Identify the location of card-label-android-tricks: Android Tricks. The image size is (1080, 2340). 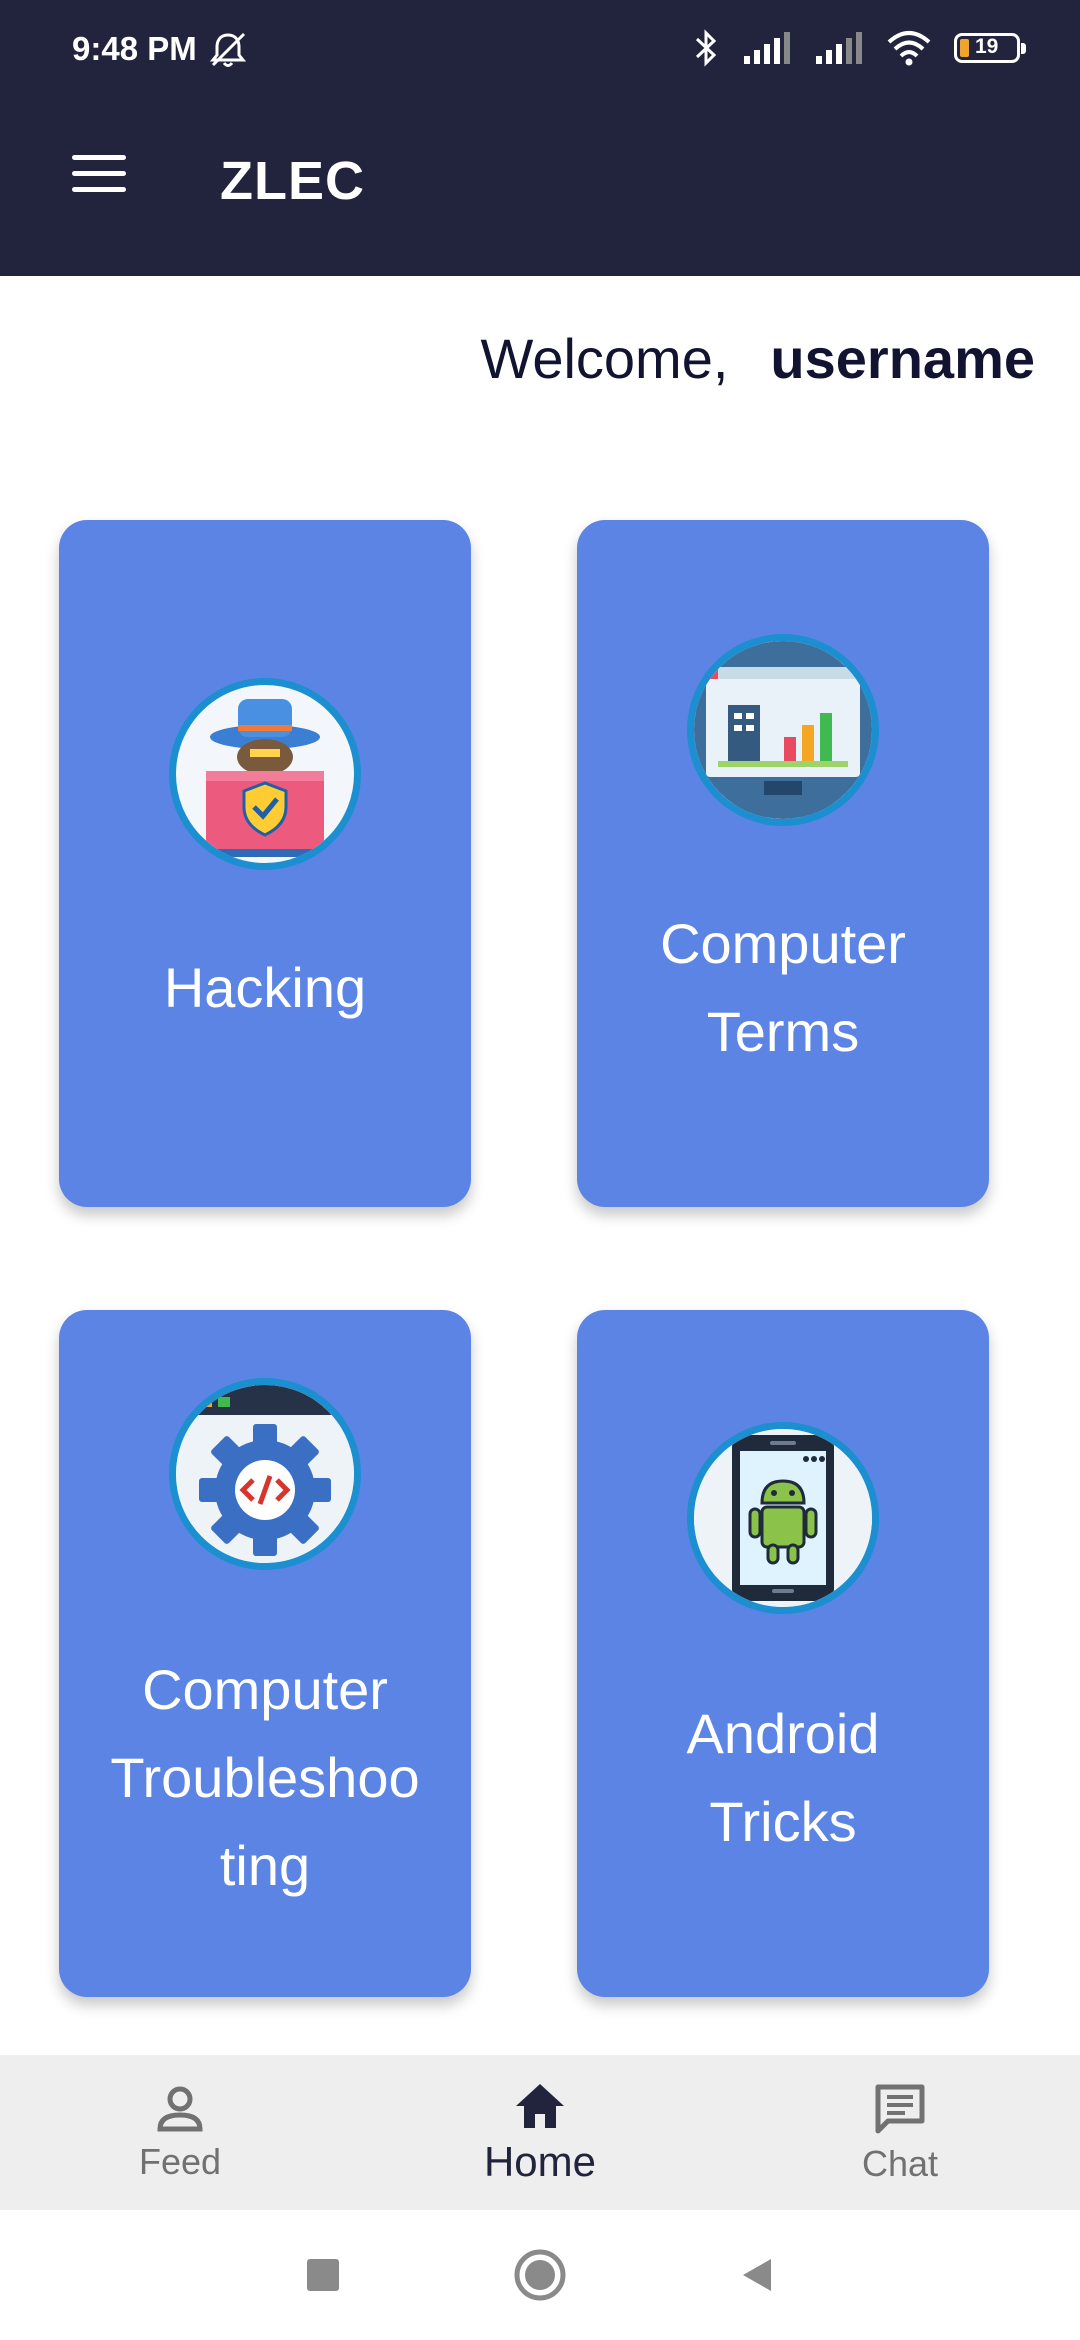
(783, 1778).